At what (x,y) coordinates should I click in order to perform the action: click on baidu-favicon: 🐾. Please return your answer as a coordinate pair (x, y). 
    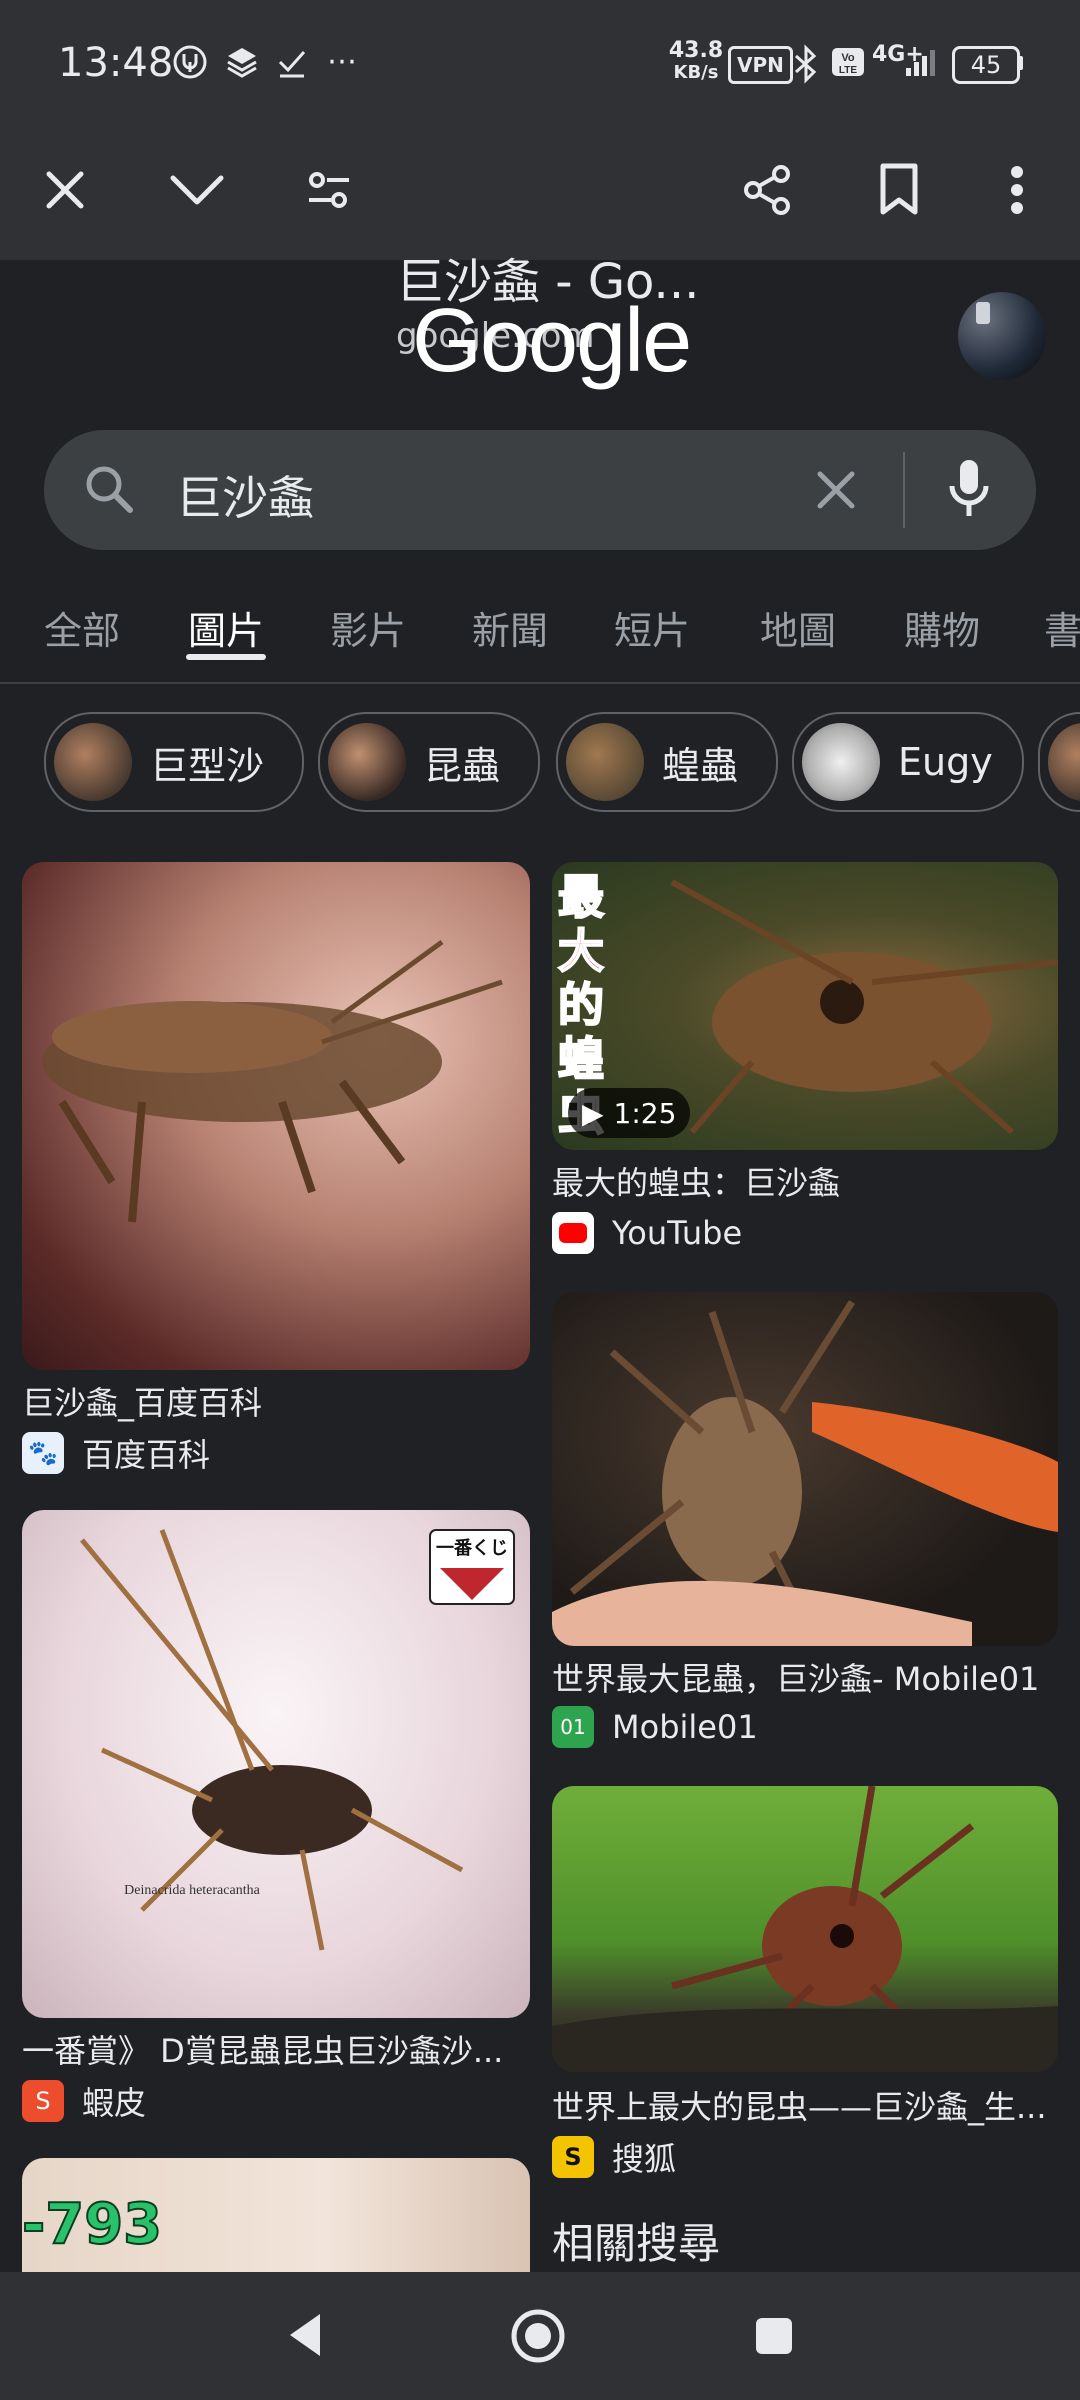
    Looking at the image, I should click on (43, 1453).